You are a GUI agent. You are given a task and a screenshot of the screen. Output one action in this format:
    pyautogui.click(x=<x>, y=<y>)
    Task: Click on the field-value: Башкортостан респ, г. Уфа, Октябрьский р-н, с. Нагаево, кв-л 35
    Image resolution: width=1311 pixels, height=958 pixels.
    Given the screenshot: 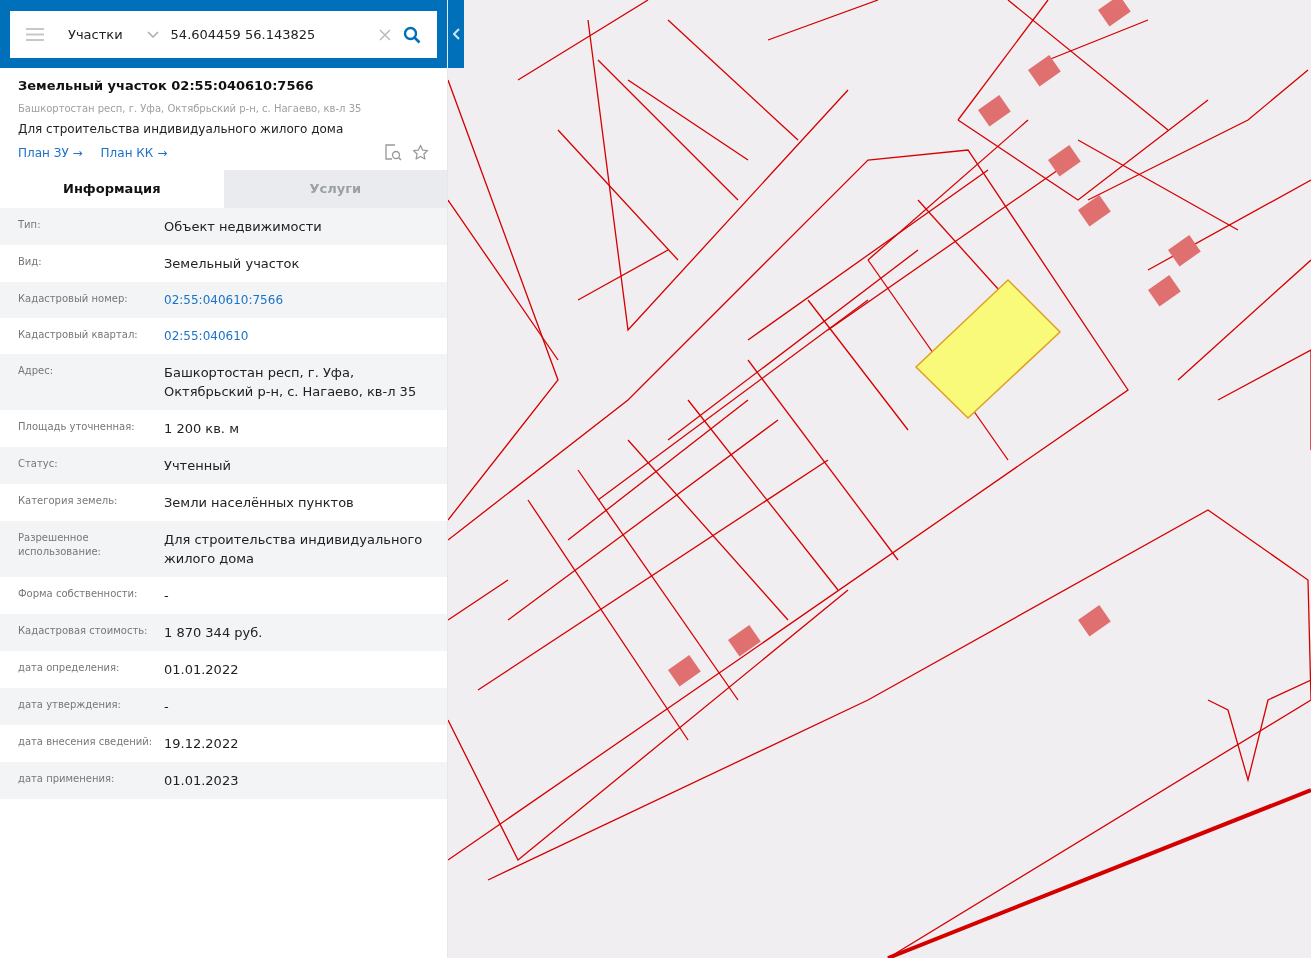 What is the action you would take?
    pyautogui.click(x=291, y=382)
    